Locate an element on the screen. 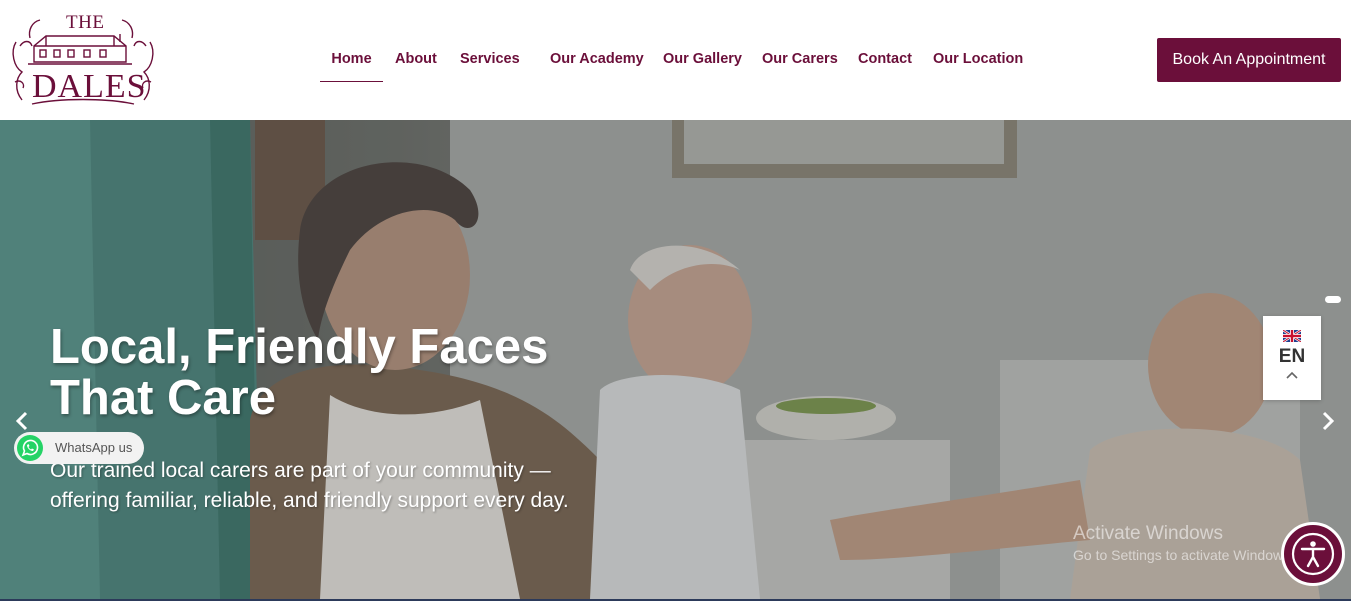  accessibility-icon is located at coordinates (1313, 554).